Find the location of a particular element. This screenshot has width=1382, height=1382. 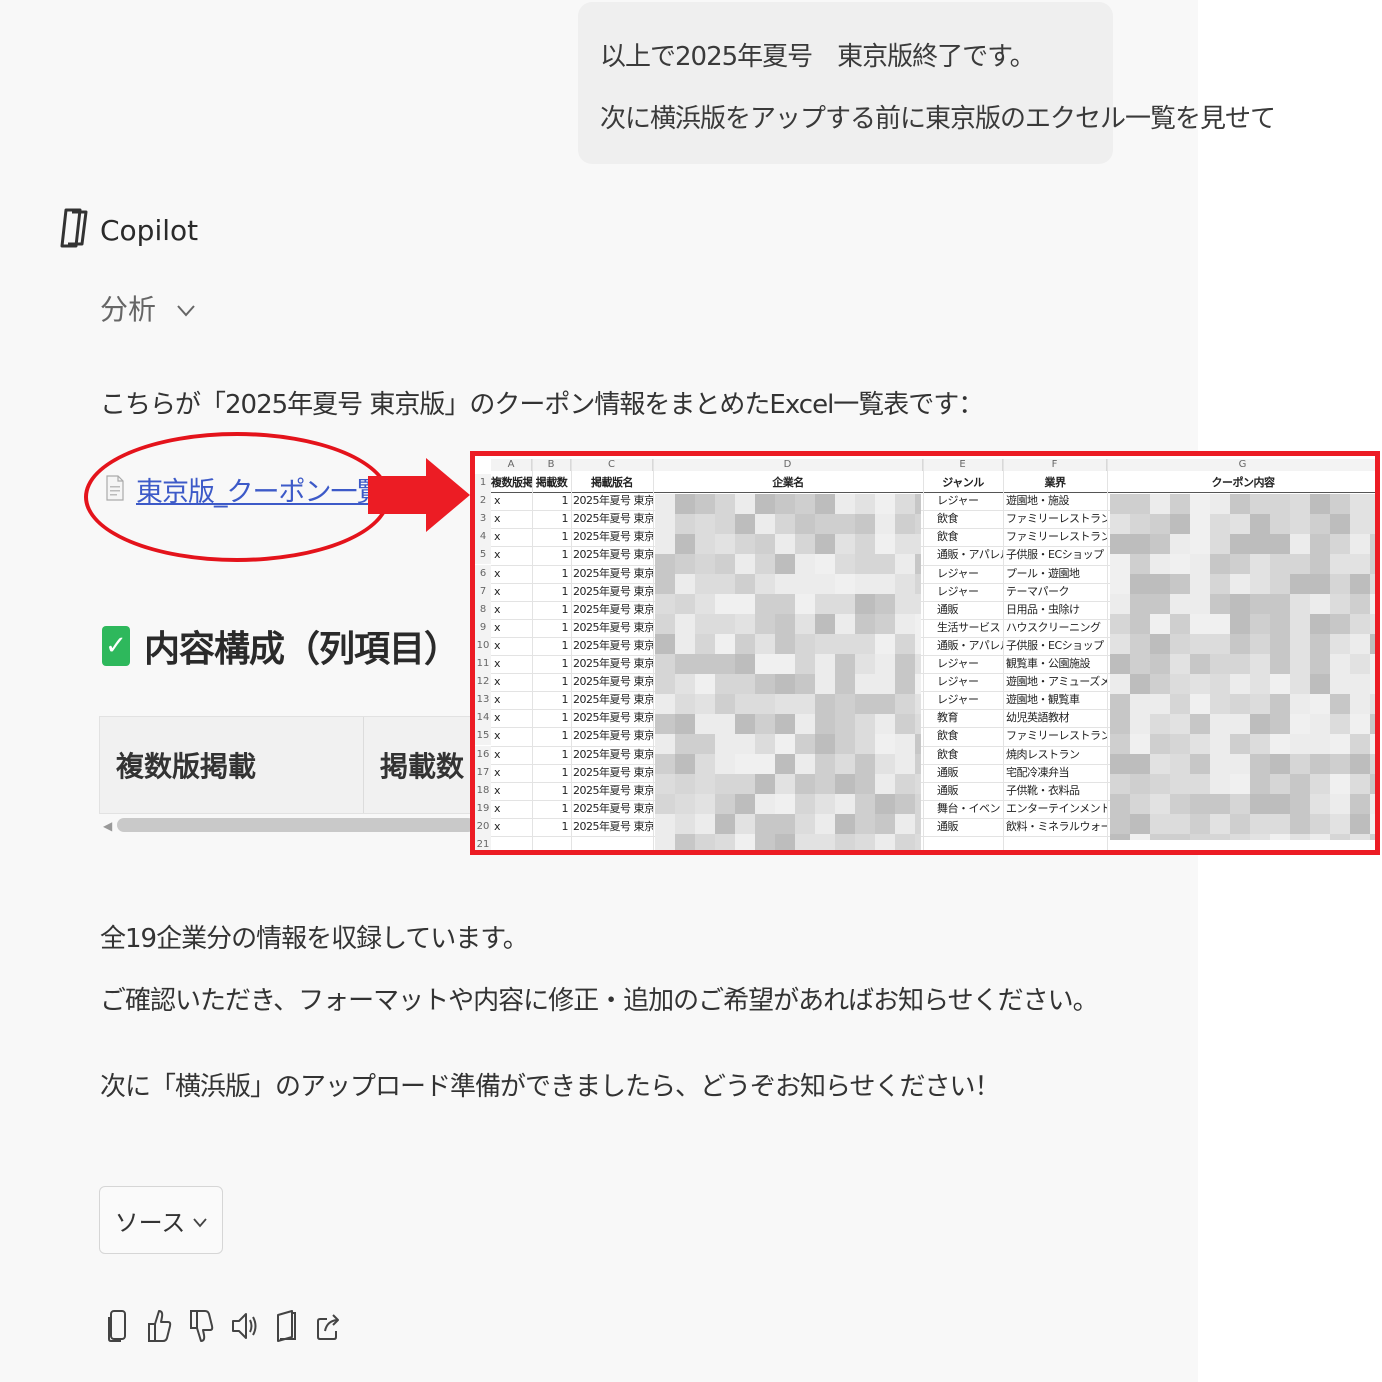

sources-button: ソース is located at coordinates (161, 1220).